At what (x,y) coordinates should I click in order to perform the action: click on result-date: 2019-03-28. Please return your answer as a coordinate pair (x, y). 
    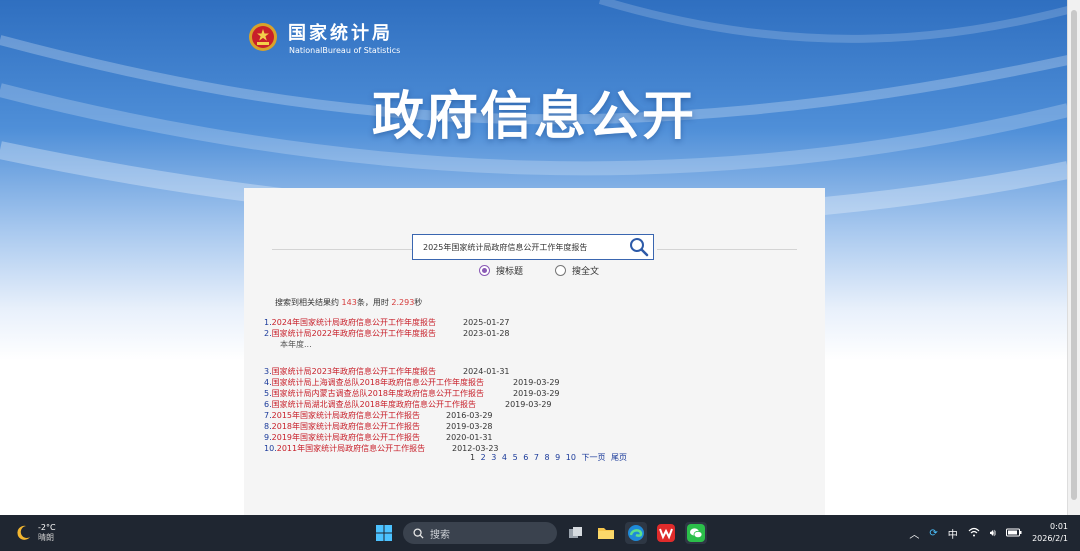
    Looking at the image, I should click on (469, 426).